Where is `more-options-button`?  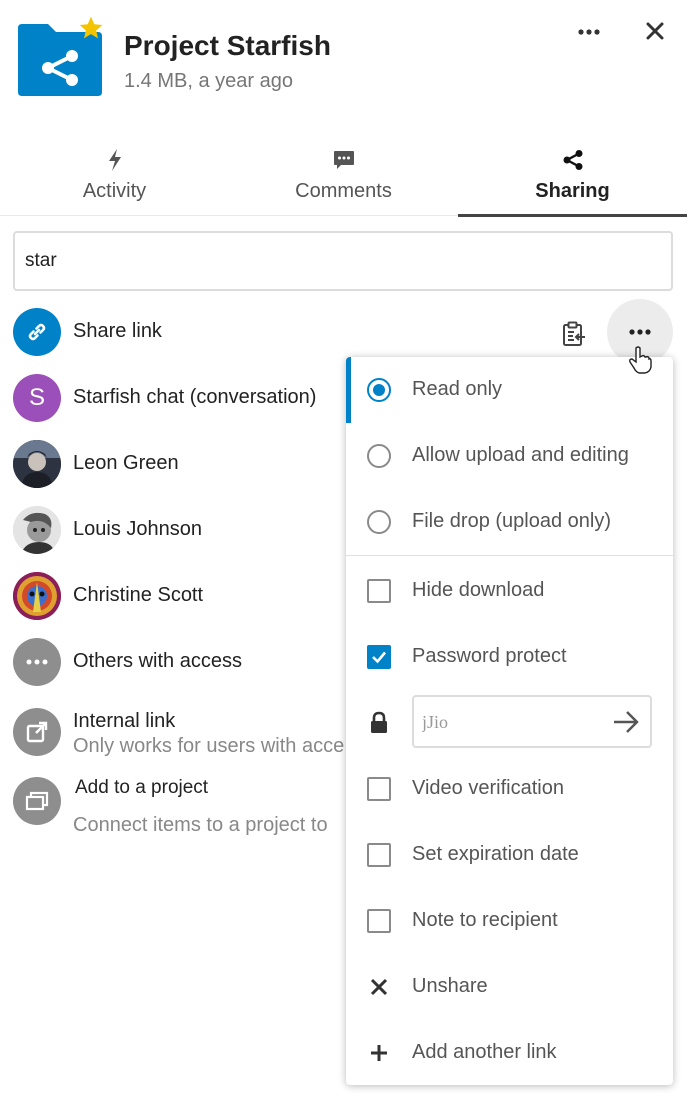 more-options-button is located at coordinates (589, 32).